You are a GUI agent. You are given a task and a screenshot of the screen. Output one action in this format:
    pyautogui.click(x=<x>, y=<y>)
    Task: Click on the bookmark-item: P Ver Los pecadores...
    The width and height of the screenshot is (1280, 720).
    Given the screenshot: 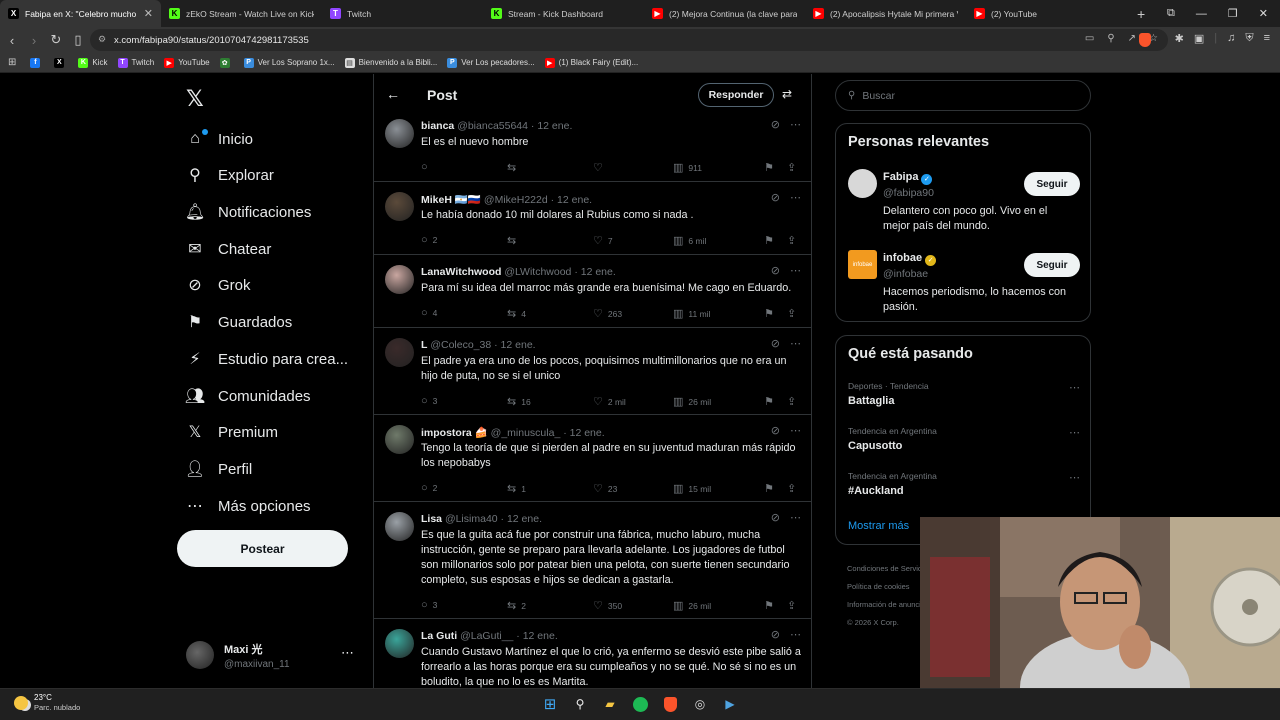 What is the action you would take?
    pyautogui.click(x=491, y=62)
    